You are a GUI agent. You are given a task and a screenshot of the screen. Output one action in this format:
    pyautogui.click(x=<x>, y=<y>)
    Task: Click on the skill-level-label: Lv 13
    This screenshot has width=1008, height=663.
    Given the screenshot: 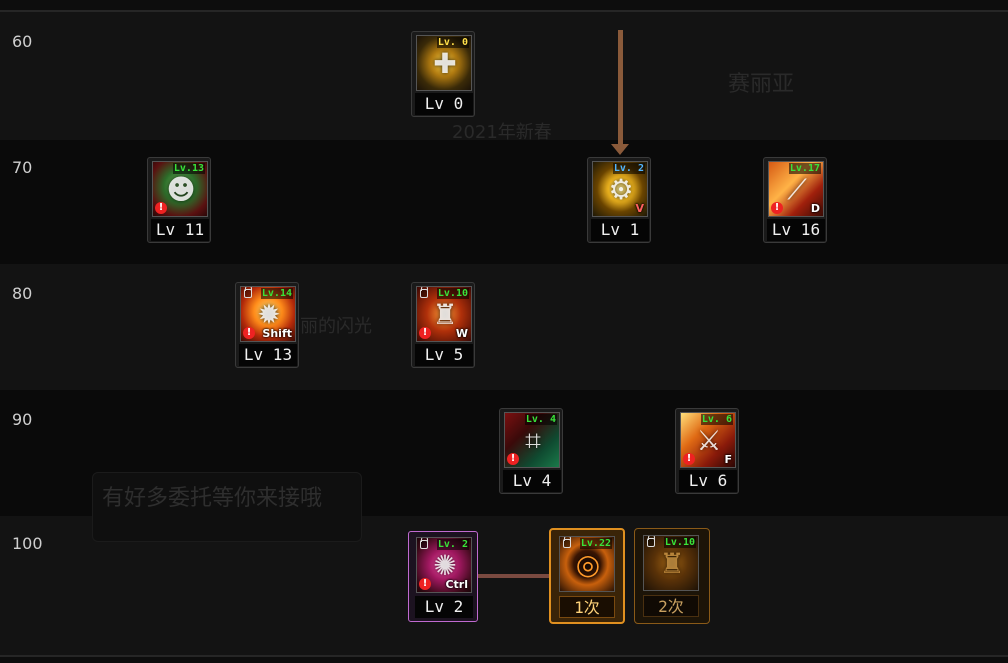 What is the action you would take?
    pyautogui.click(x=268, y=355)
    